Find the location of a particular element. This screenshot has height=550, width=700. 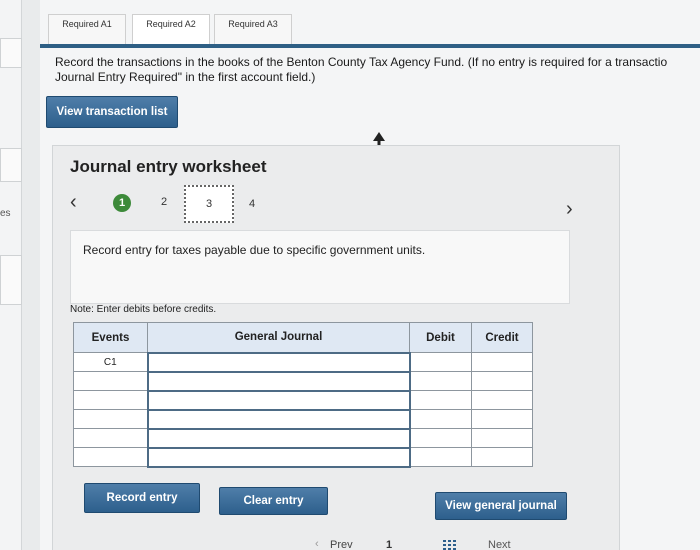

column-header-debit: Debit is located at coordinates (440, 337).